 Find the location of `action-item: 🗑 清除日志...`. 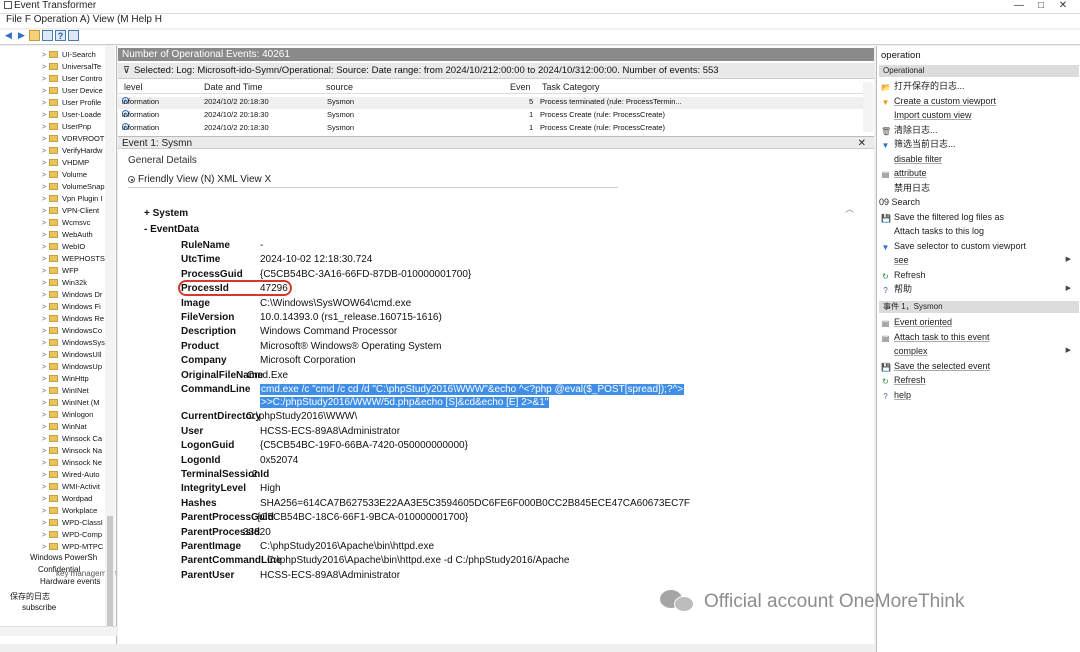

action-item: 🗑 清除日志... is located at coordinates (979, 130).